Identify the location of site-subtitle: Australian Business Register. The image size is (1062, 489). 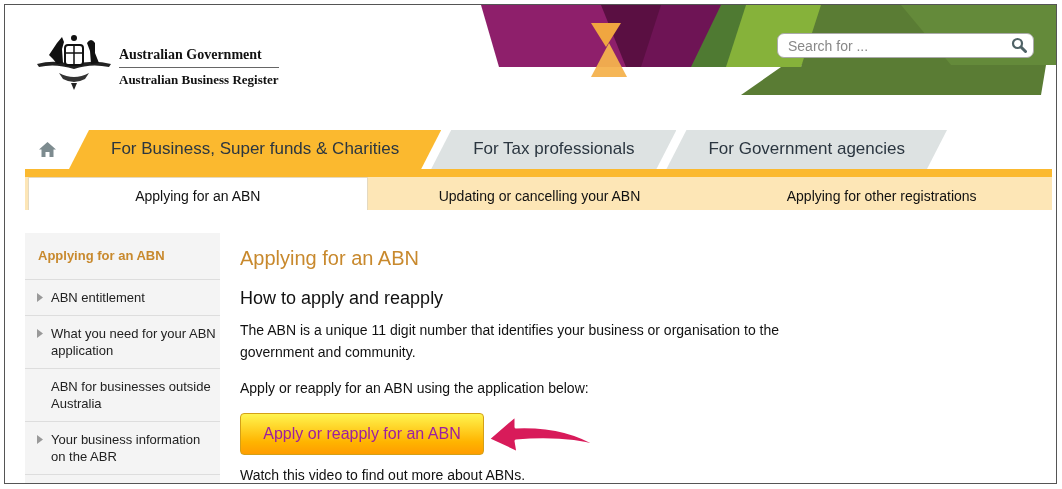
(199, 79).